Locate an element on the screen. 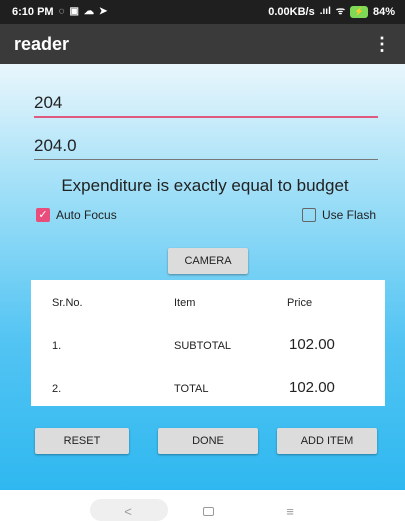 Image resolution: width=405 pixels, height=522 pixels. status-right: 0.00KB/s .ııl ᯤ ⚡ 84% is located at coordinates (331, 12).